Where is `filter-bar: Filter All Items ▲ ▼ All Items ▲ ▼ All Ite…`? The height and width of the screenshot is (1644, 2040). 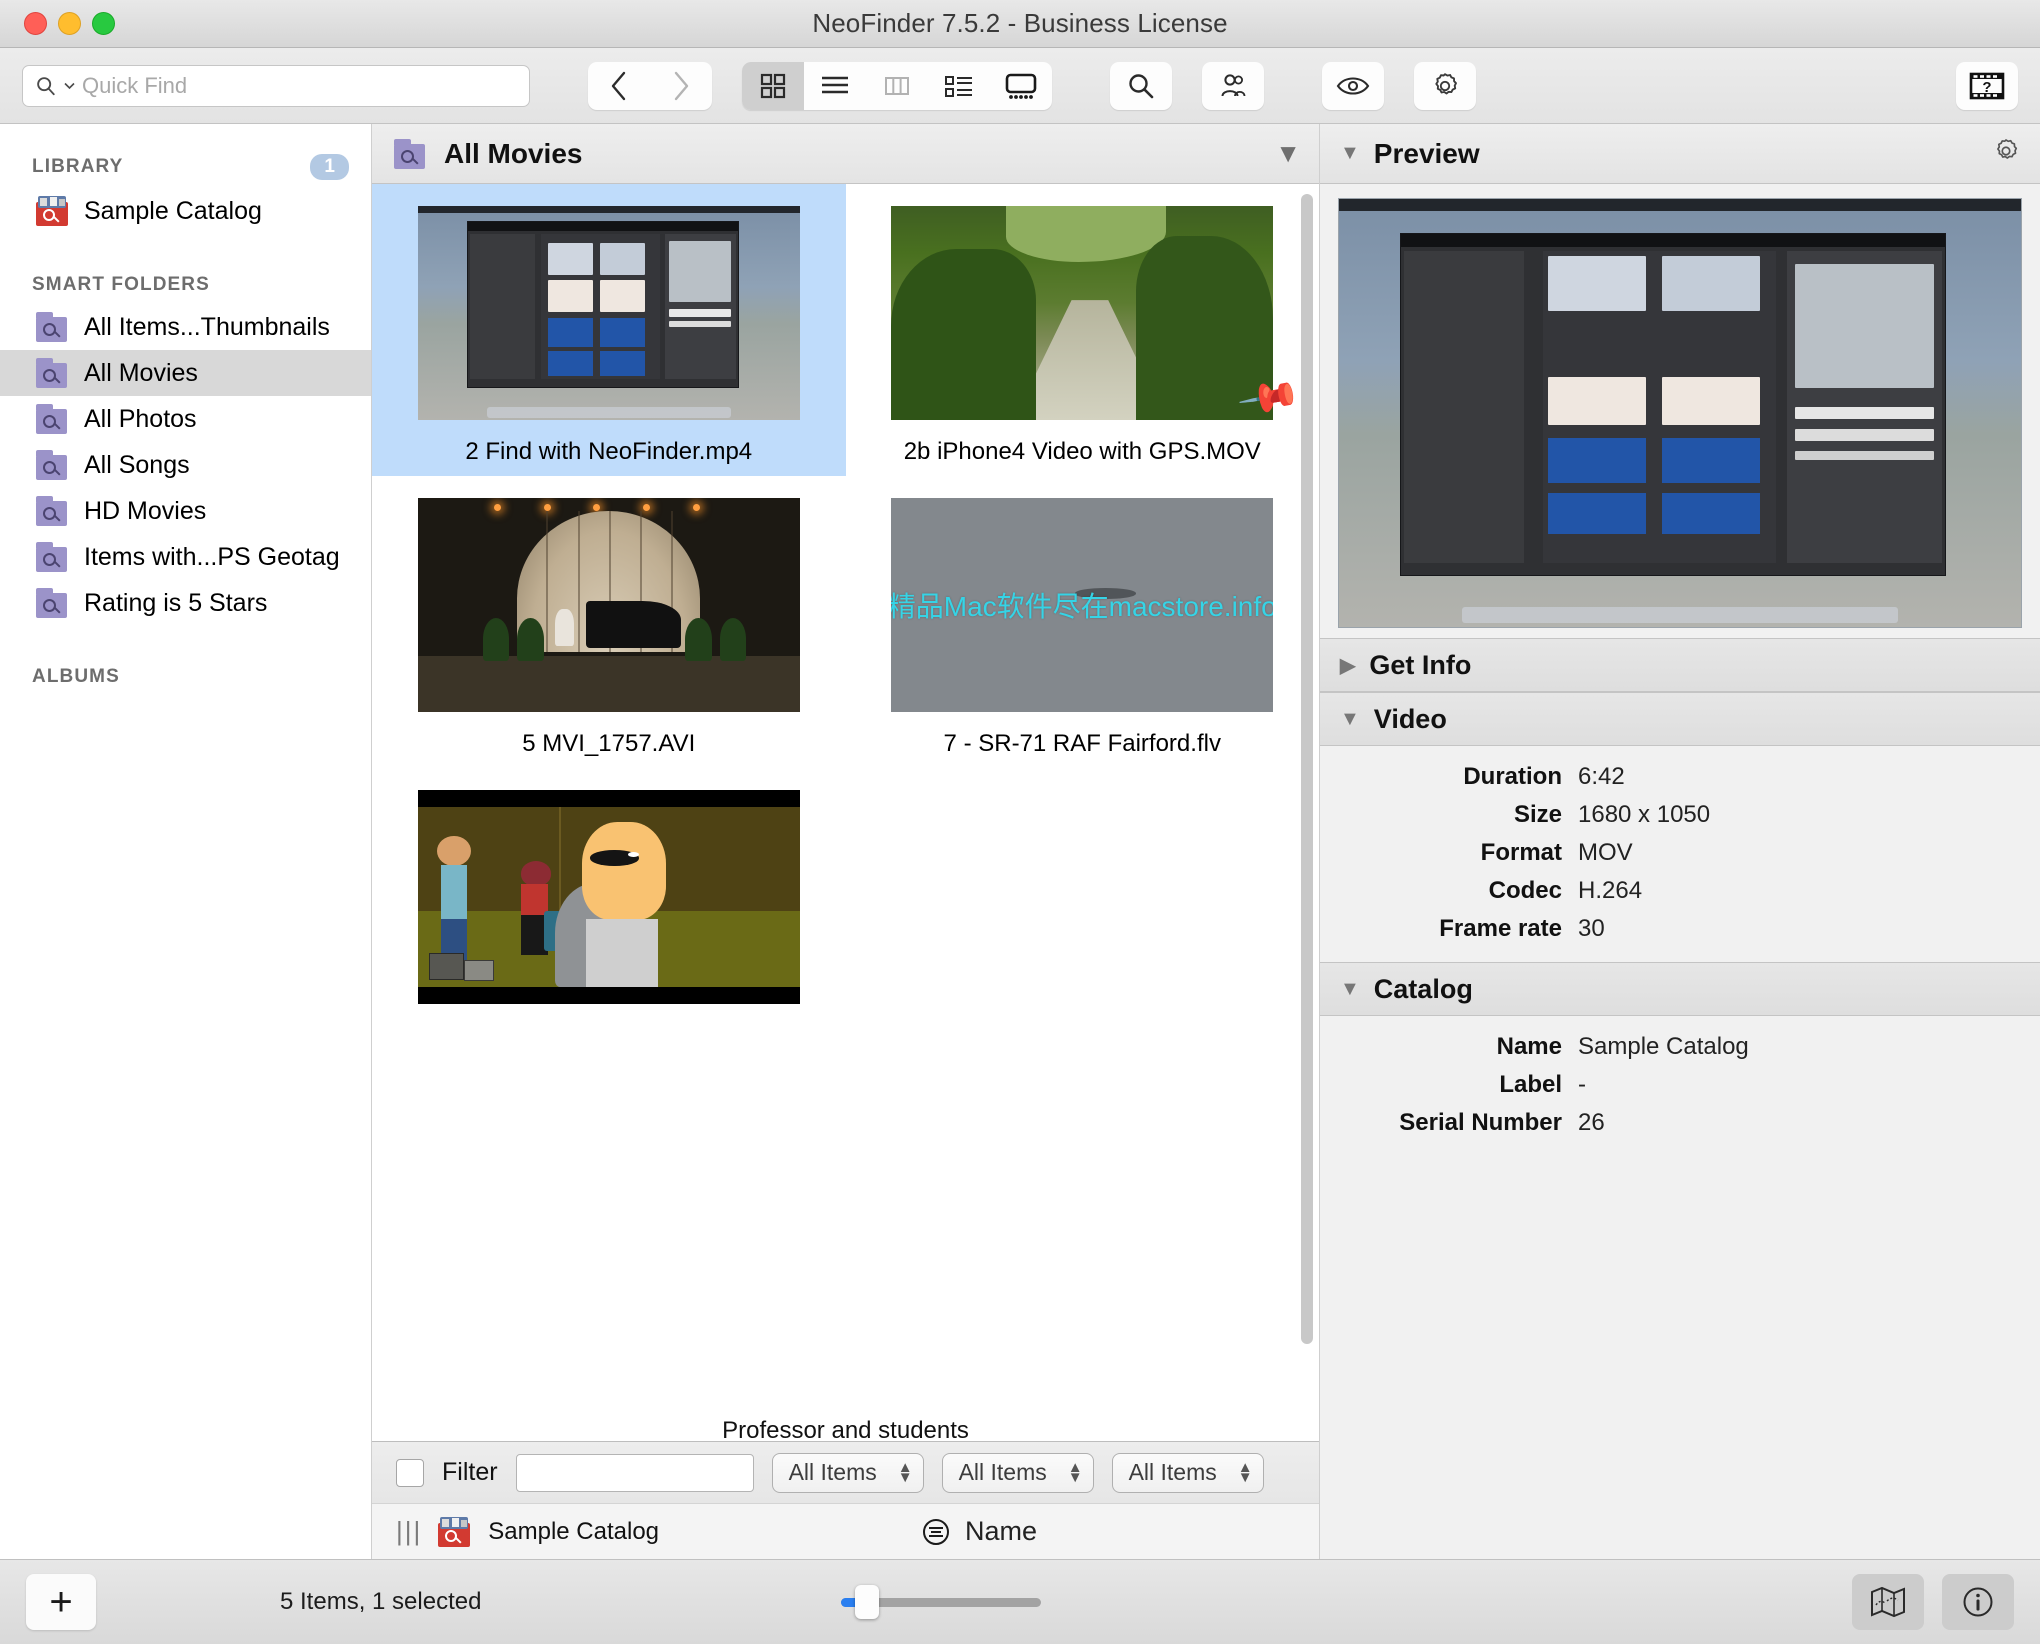 filter-bar: Filter All Items ▲ ▼ All Items ▲ ▼ All Ite… is located at coordinates (845, 1472).